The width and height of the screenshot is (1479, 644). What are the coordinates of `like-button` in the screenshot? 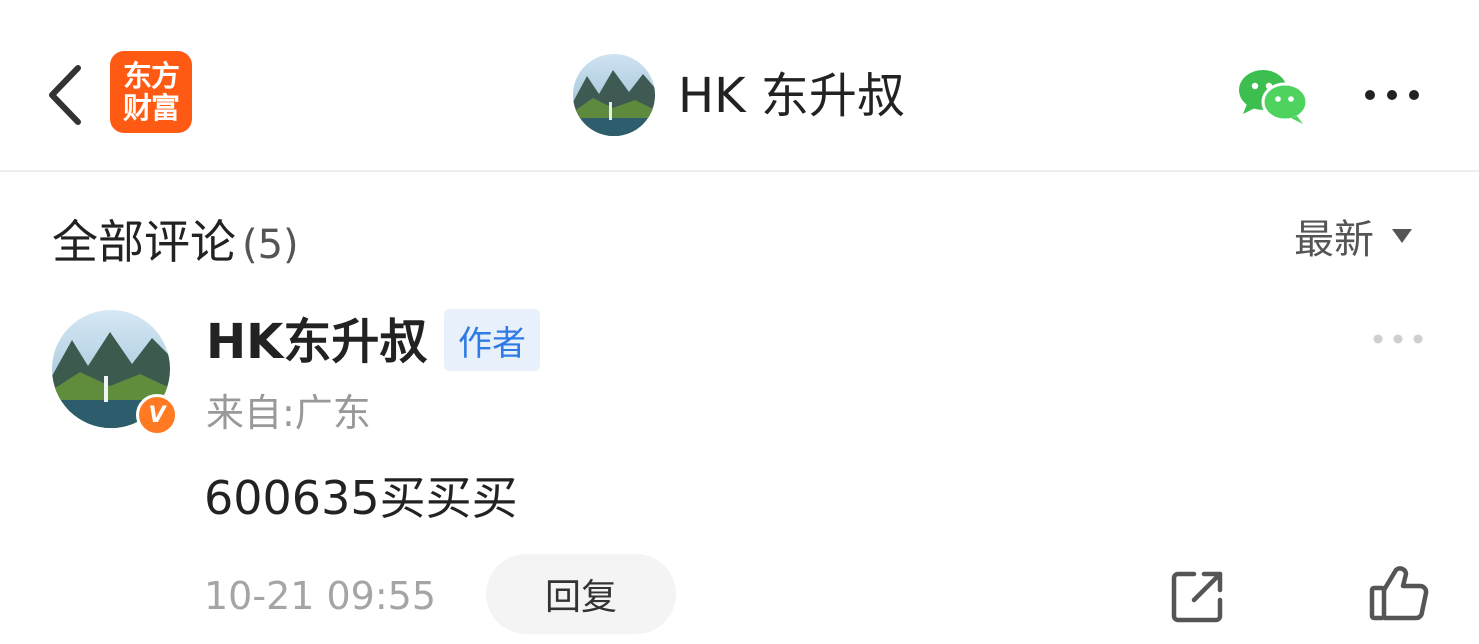 It's located at (1399, 593).